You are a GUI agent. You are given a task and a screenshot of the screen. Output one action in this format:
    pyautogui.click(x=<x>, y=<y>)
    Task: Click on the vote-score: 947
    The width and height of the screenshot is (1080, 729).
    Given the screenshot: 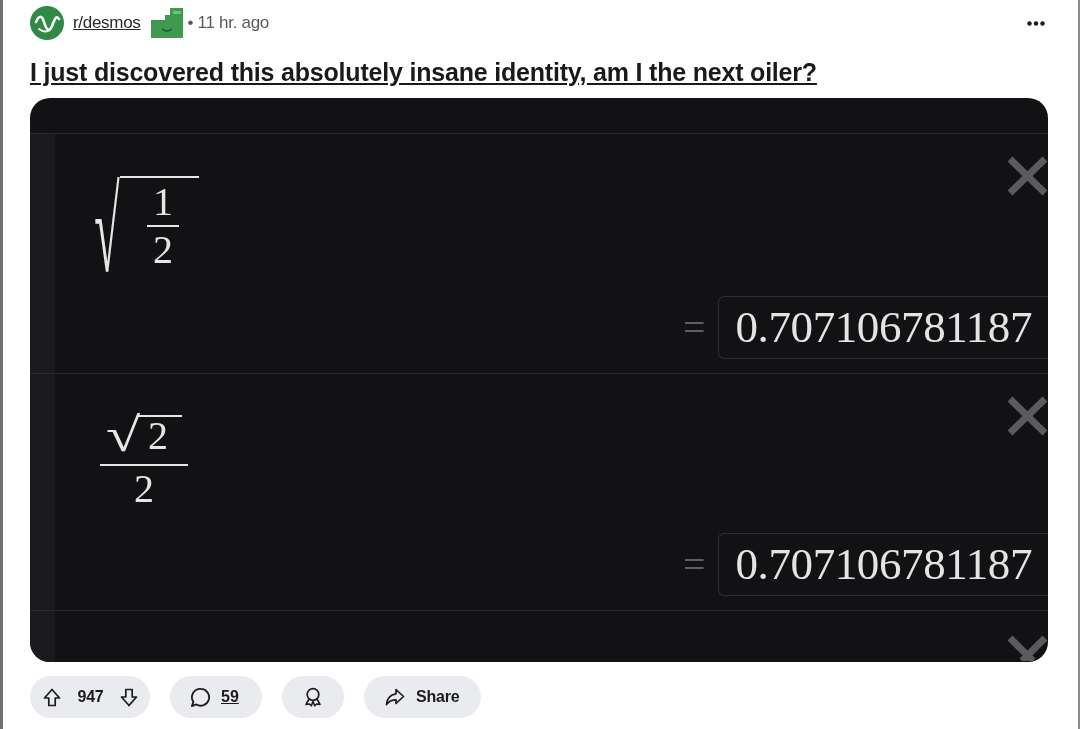 What is the action you would take?
    pyautogui.click(x=90, y=697)
    